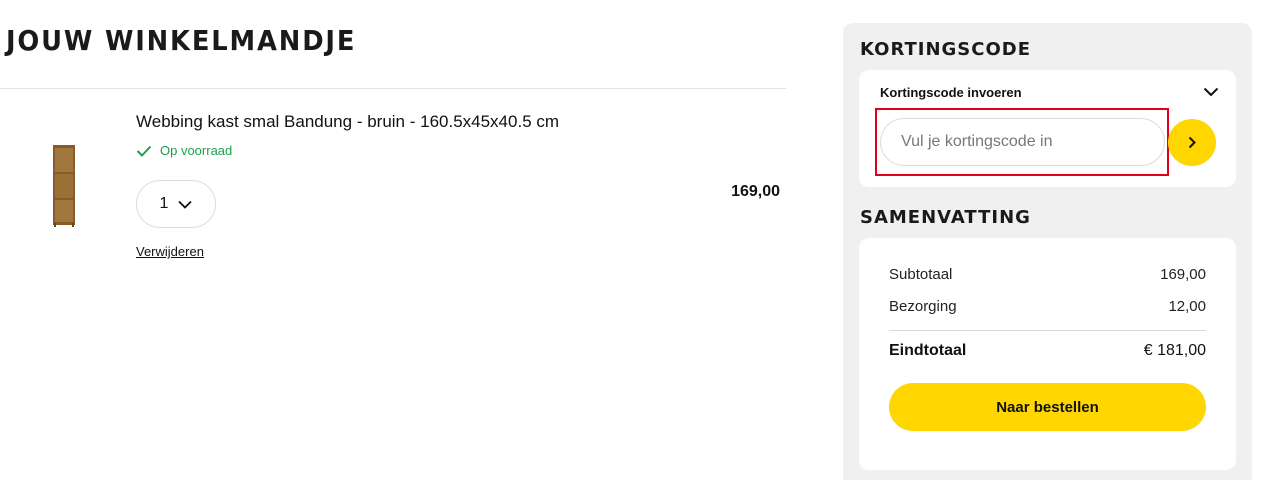  I want to click on checkout-button: Naar bestellen, so click(1047, 407).